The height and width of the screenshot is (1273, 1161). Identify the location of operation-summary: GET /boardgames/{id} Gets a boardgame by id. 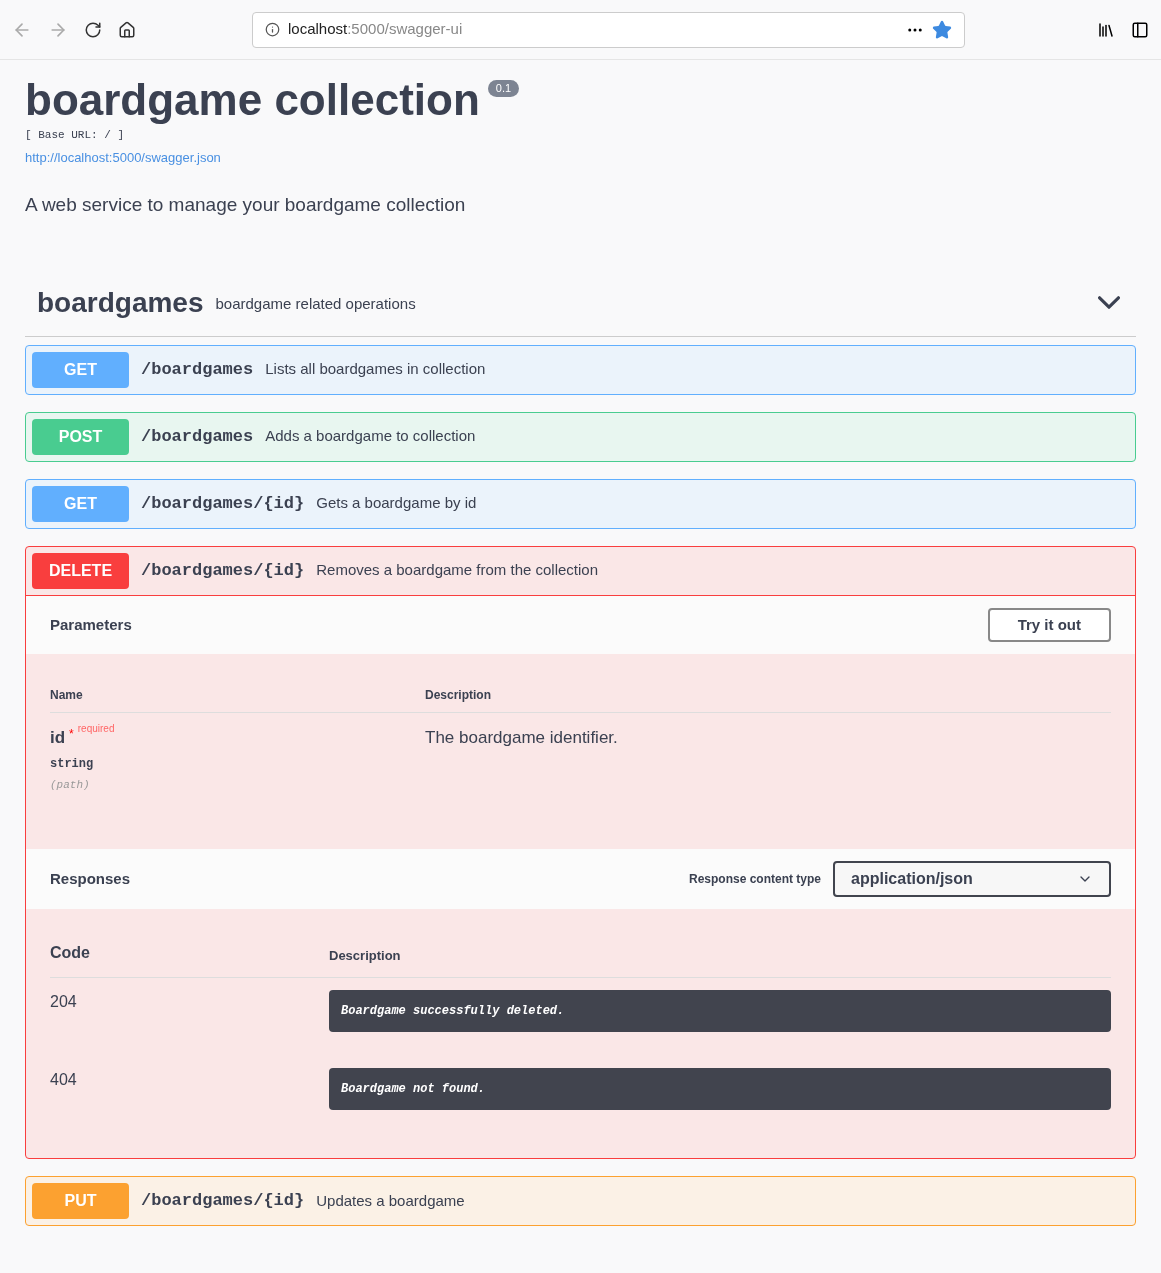
(580, 503).